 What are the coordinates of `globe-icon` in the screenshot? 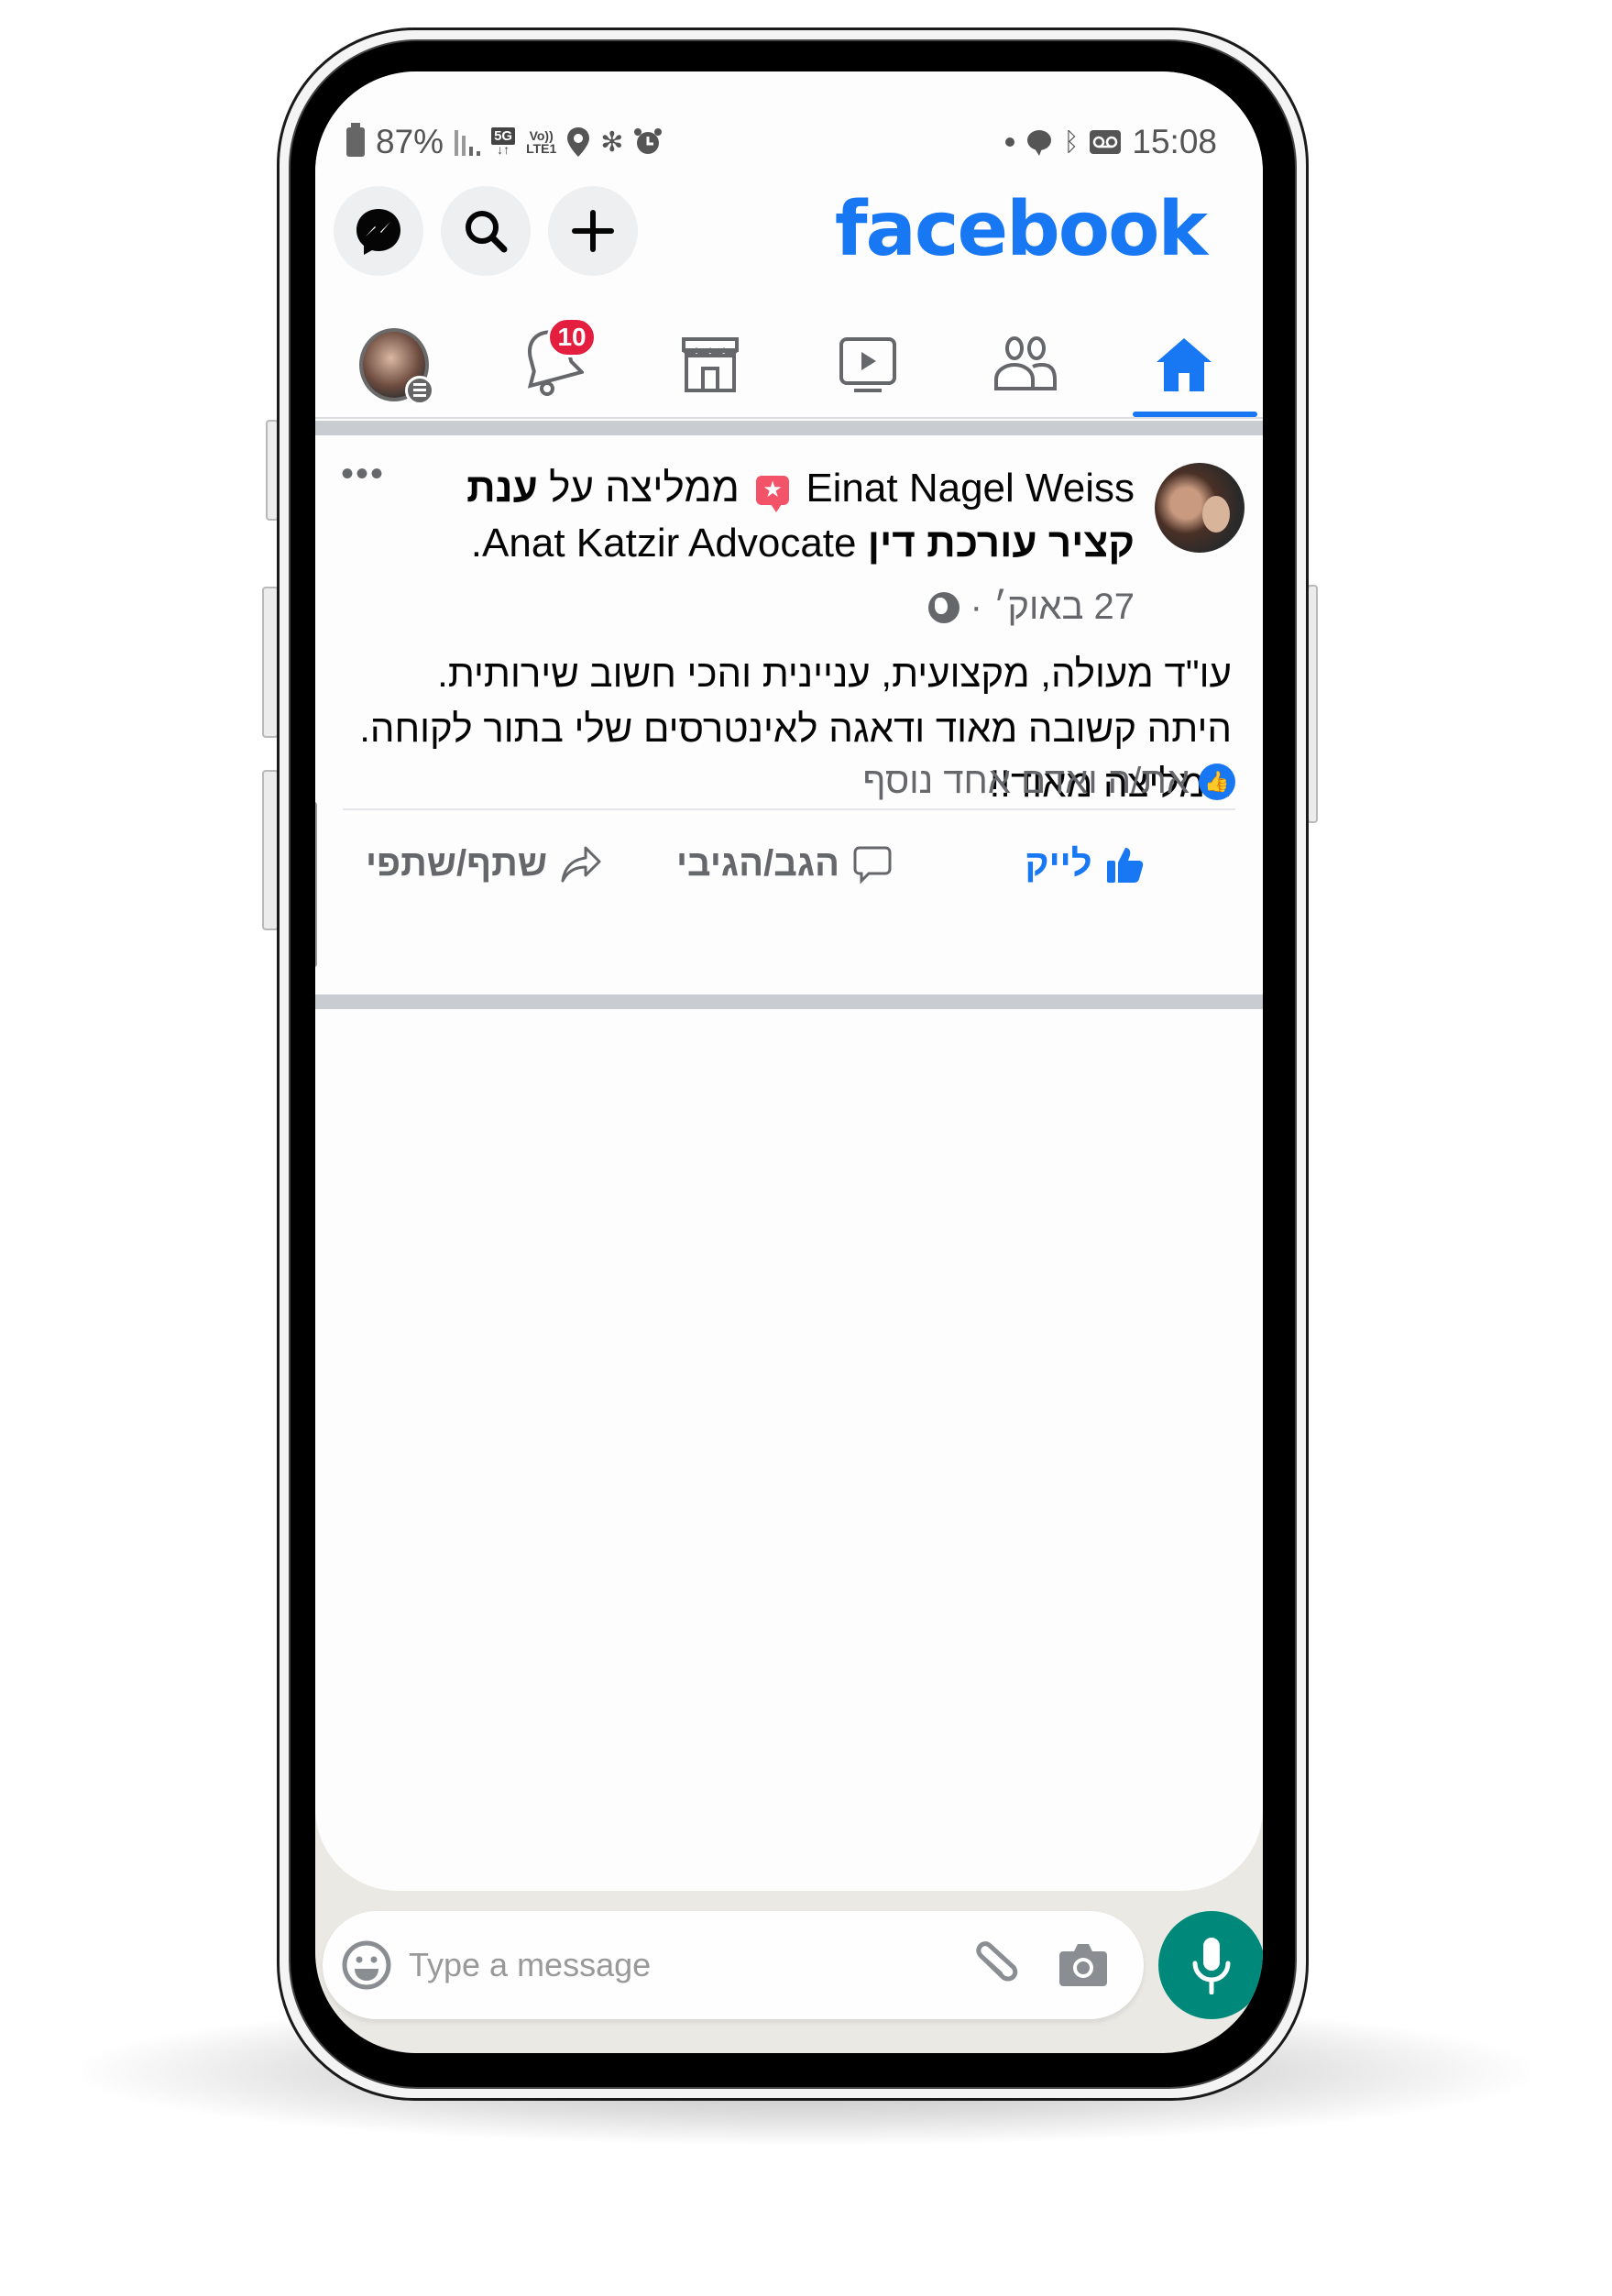 It's located at (944, 607).